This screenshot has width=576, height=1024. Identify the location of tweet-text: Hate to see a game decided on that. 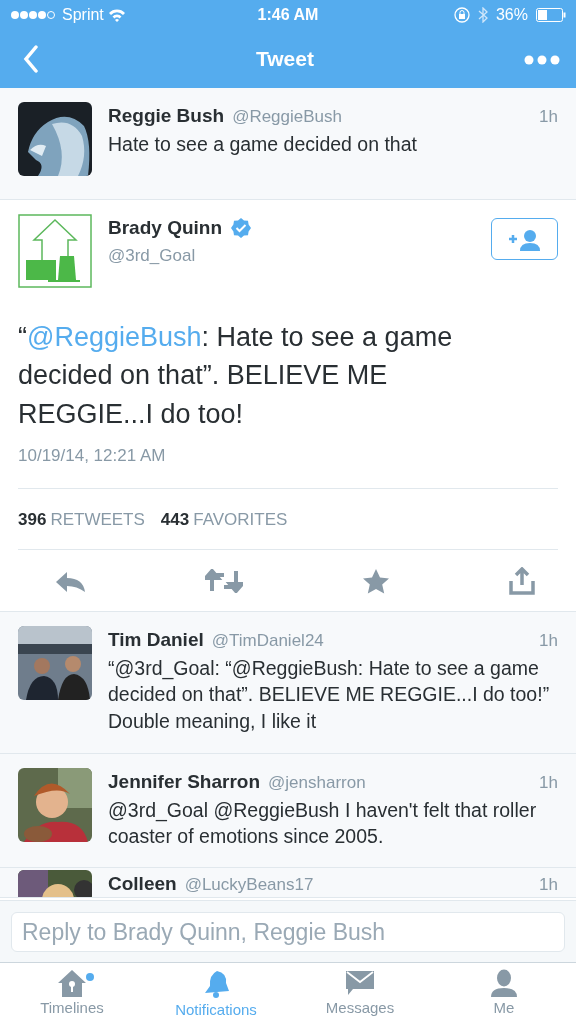
(263, 144).